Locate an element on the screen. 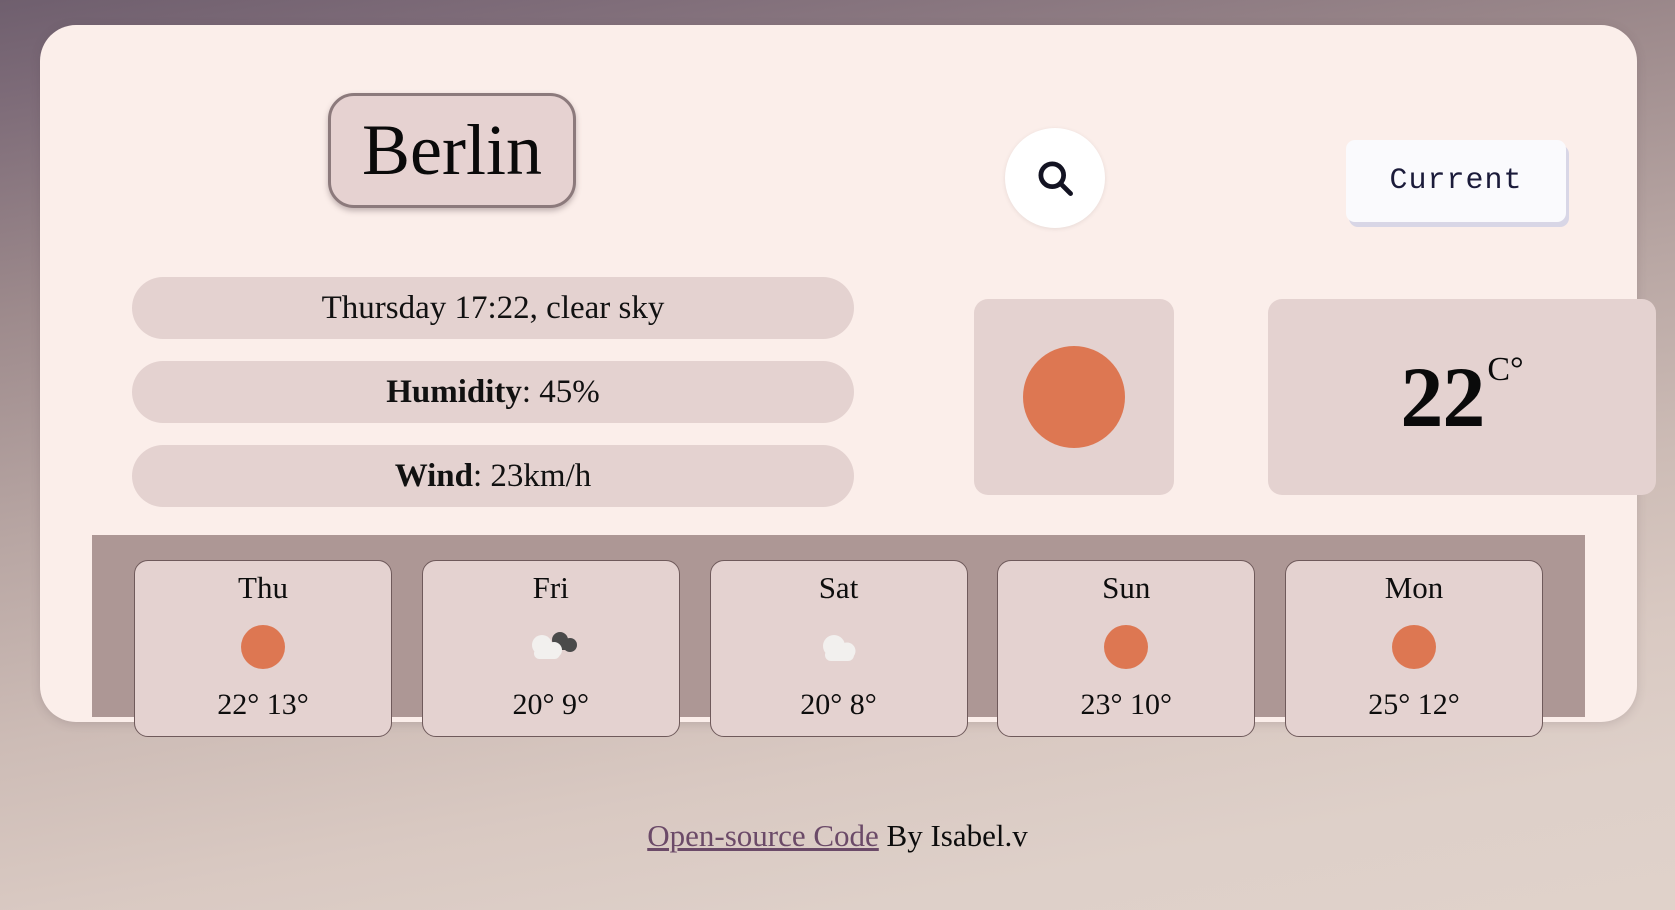 Image resolution: width=1675 pixels, height=910 pixels. forecast-temps: 20° 8° is located at coordinates (838, 704).